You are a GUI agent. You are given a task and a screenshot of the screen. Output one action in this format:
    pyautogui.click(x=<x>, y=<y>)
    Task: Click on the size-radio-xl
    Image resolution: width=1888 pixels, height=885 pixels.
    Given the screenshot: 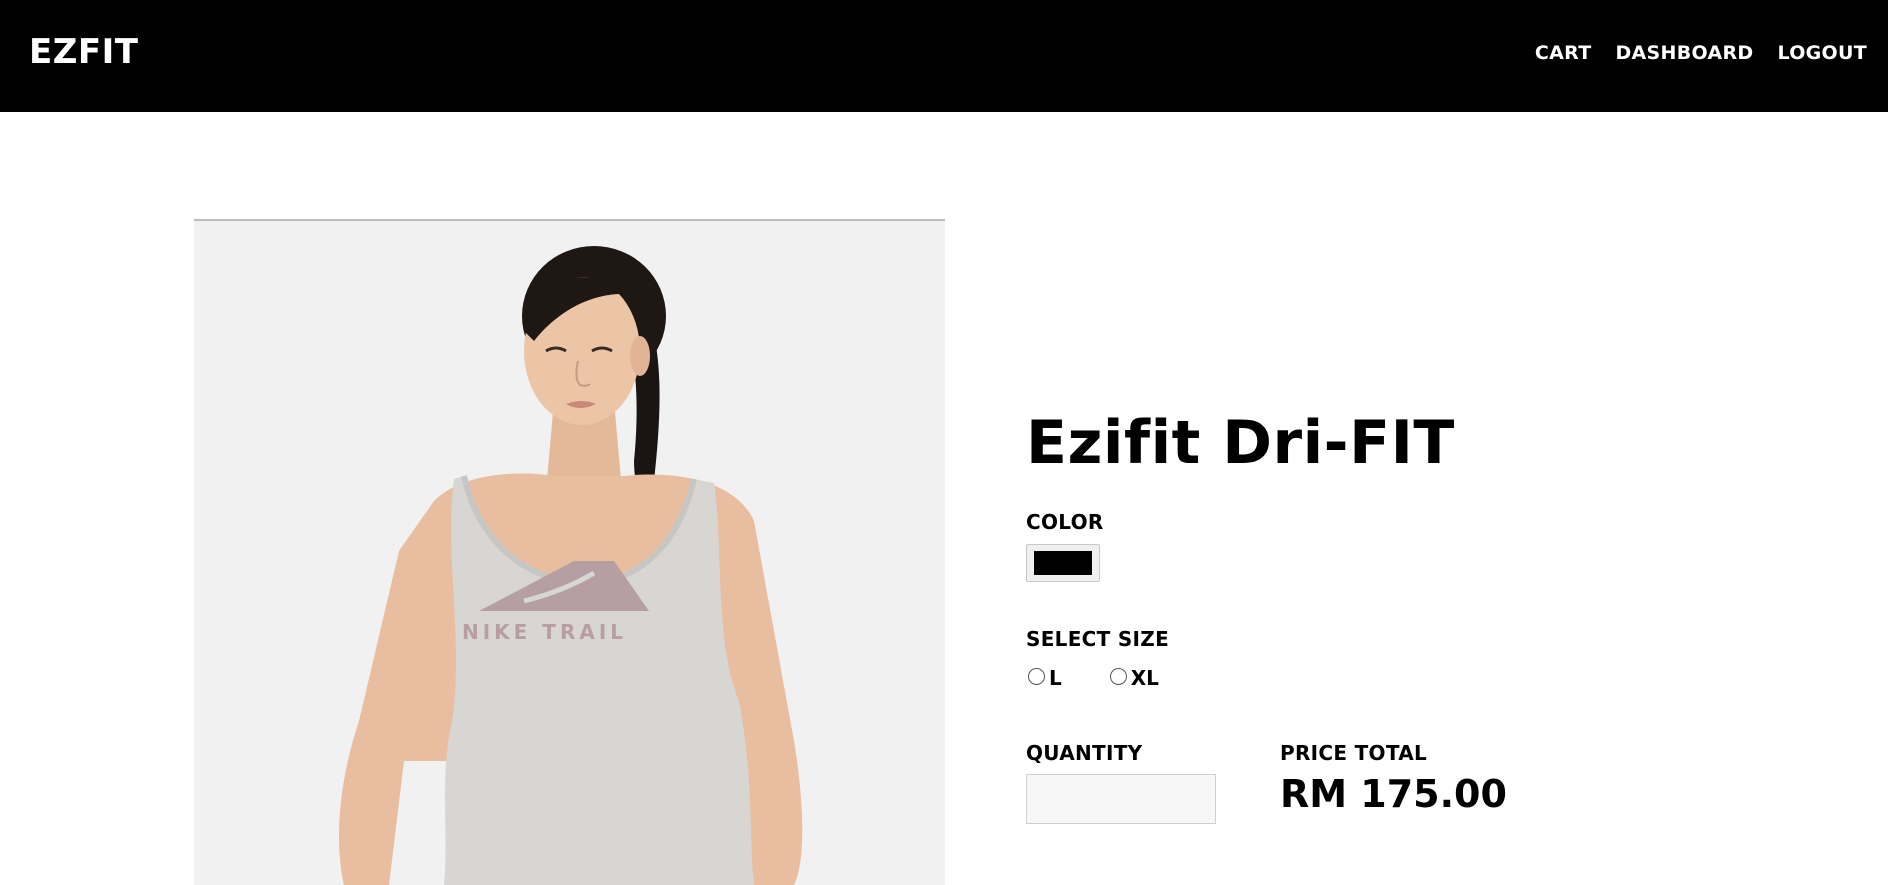 What is the action you would take?
    pyautogui.click(x=1118, y=676)
    